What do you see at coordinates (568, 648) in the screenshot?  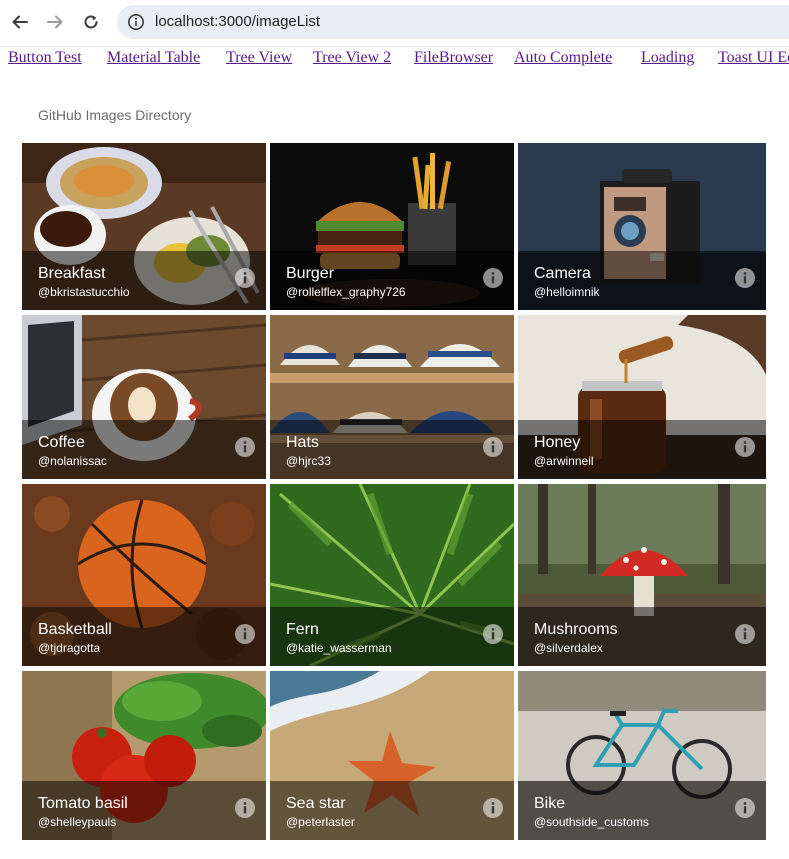 I see `image-author: @silverdalex` at bounding box center [568, 648].